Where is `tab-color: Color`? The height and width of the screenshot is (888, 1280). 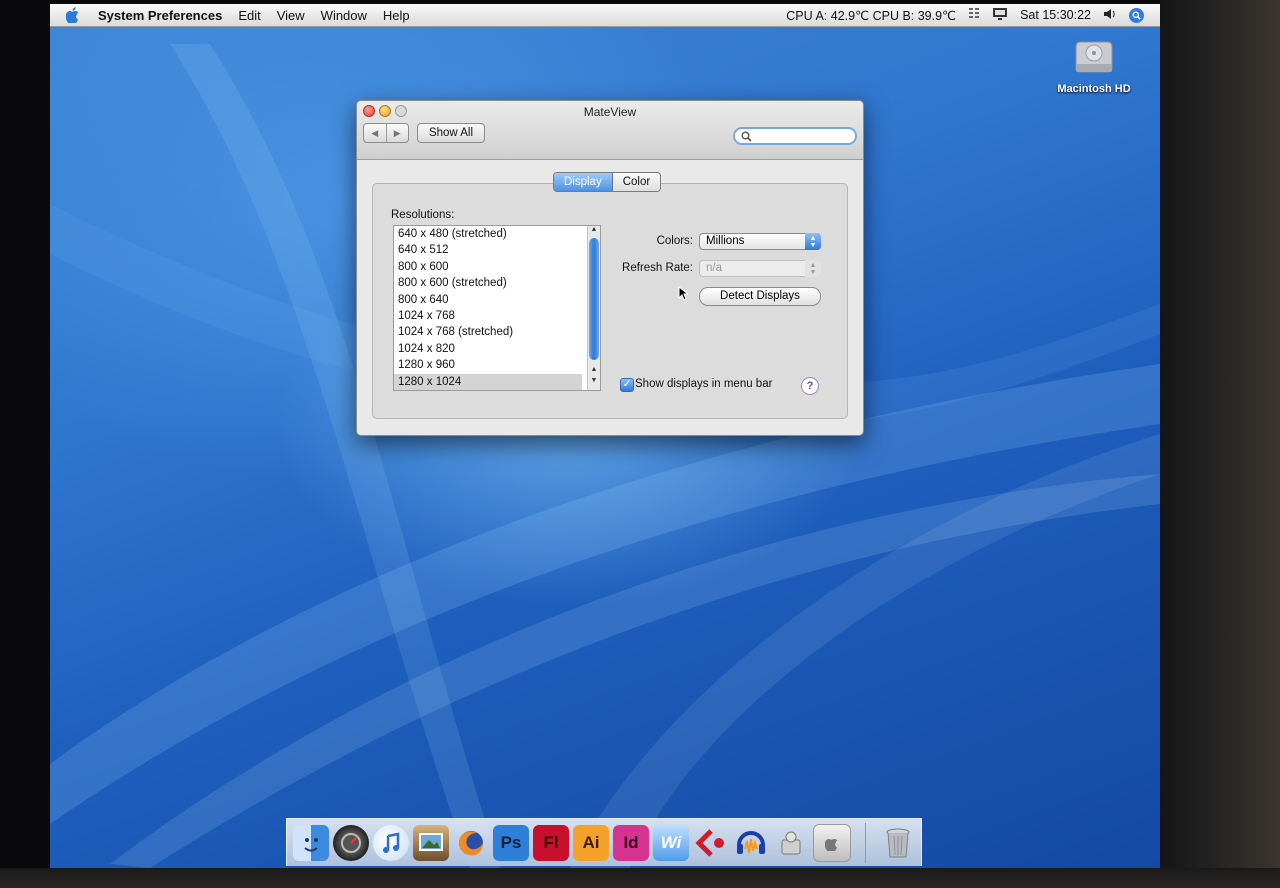 tab-color: Color is located at coordinates (636, 182).